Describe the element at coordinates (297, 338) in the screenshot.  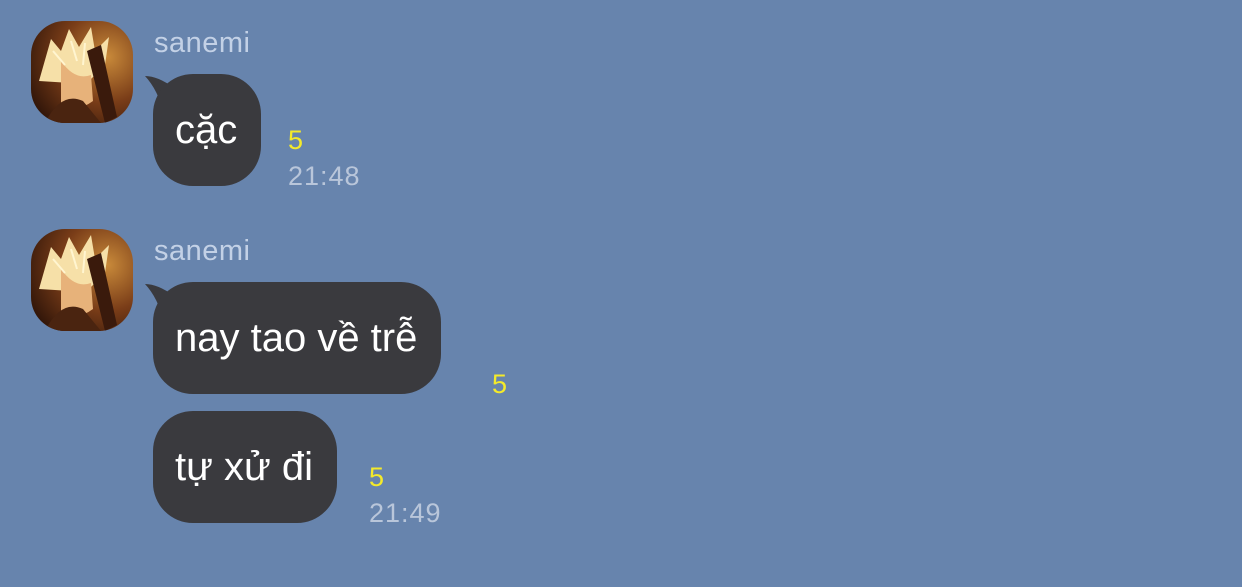
I see `message-bubble: nay tao về trễ` at that location.